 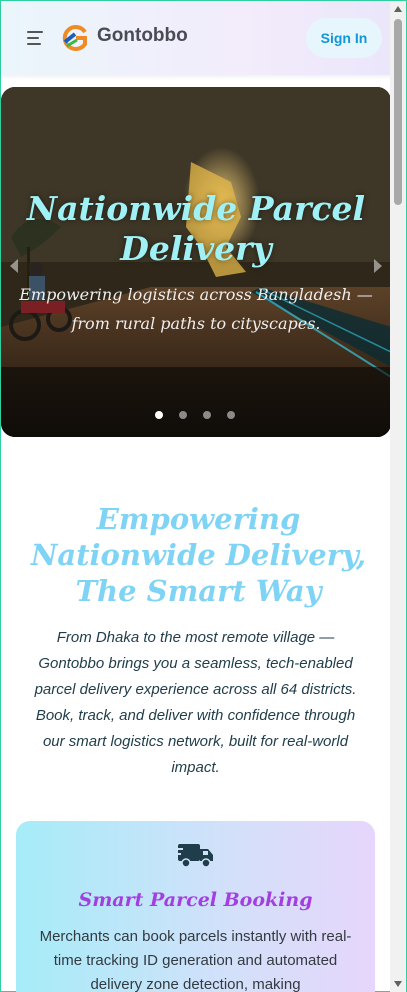 I want to click on top-navbar: Gontobbo Sign In, so click(x=196, y=38).